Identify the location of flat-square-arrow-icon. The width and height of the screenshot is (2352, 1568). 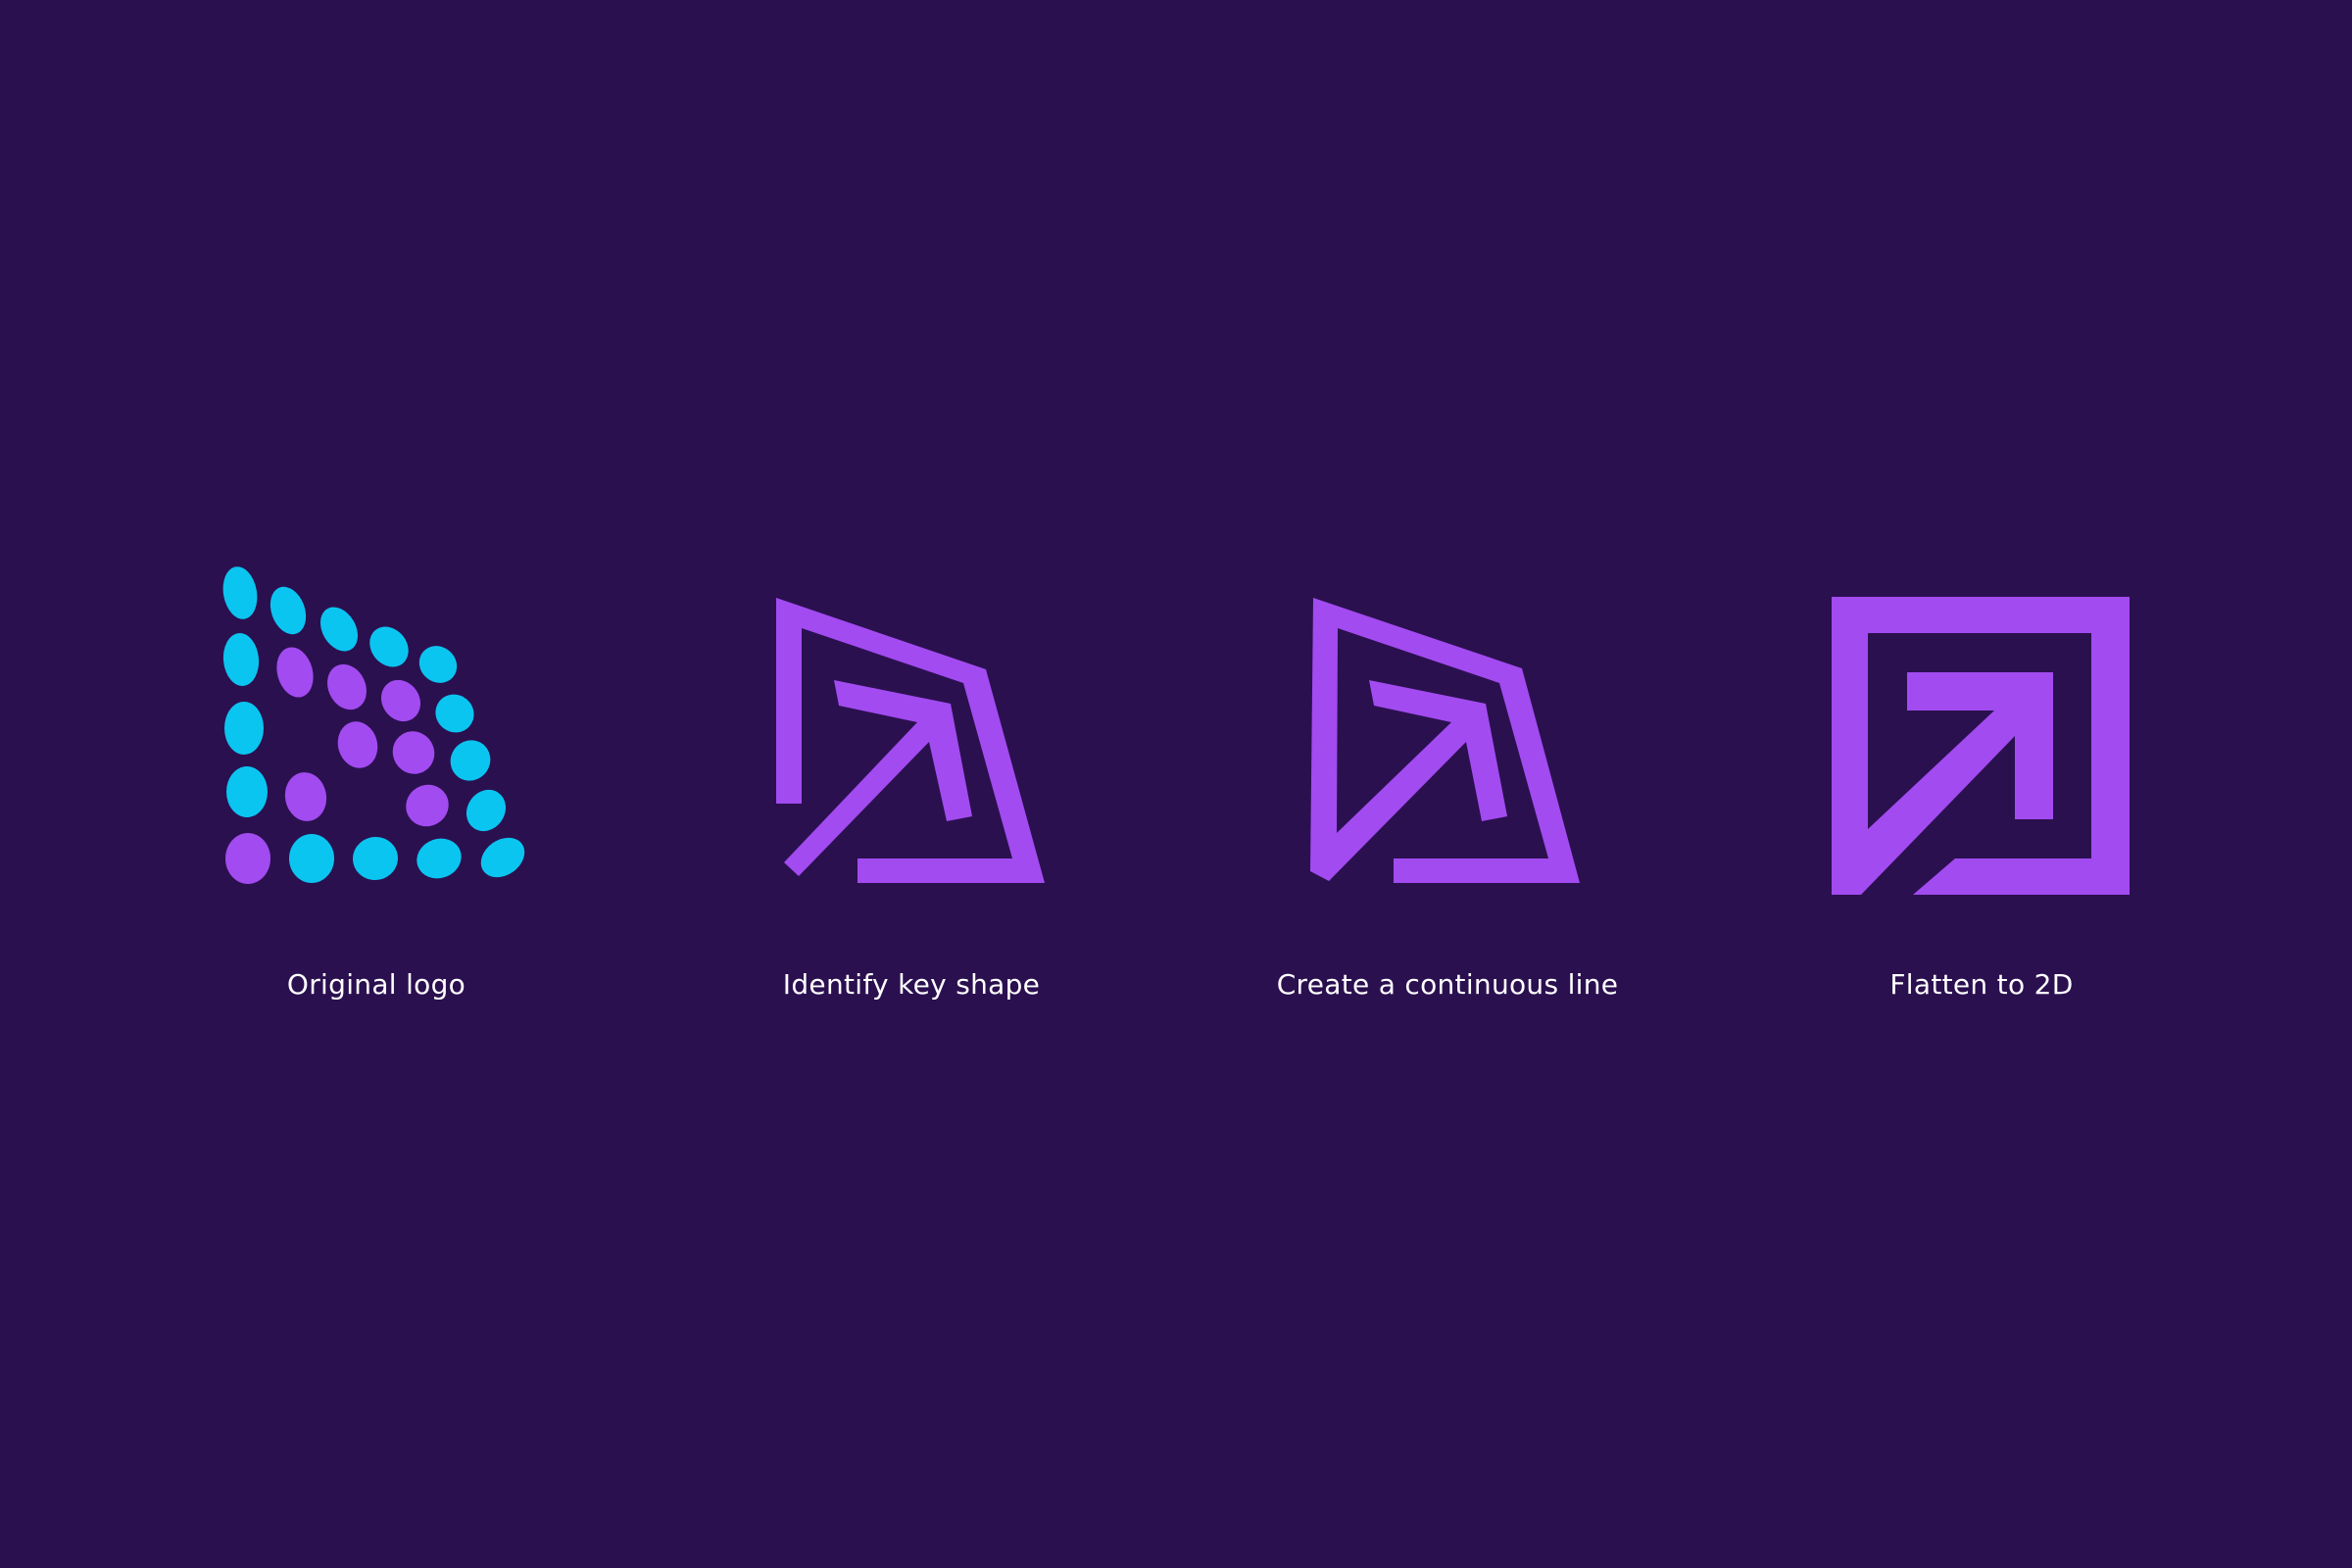
(1981, 746).